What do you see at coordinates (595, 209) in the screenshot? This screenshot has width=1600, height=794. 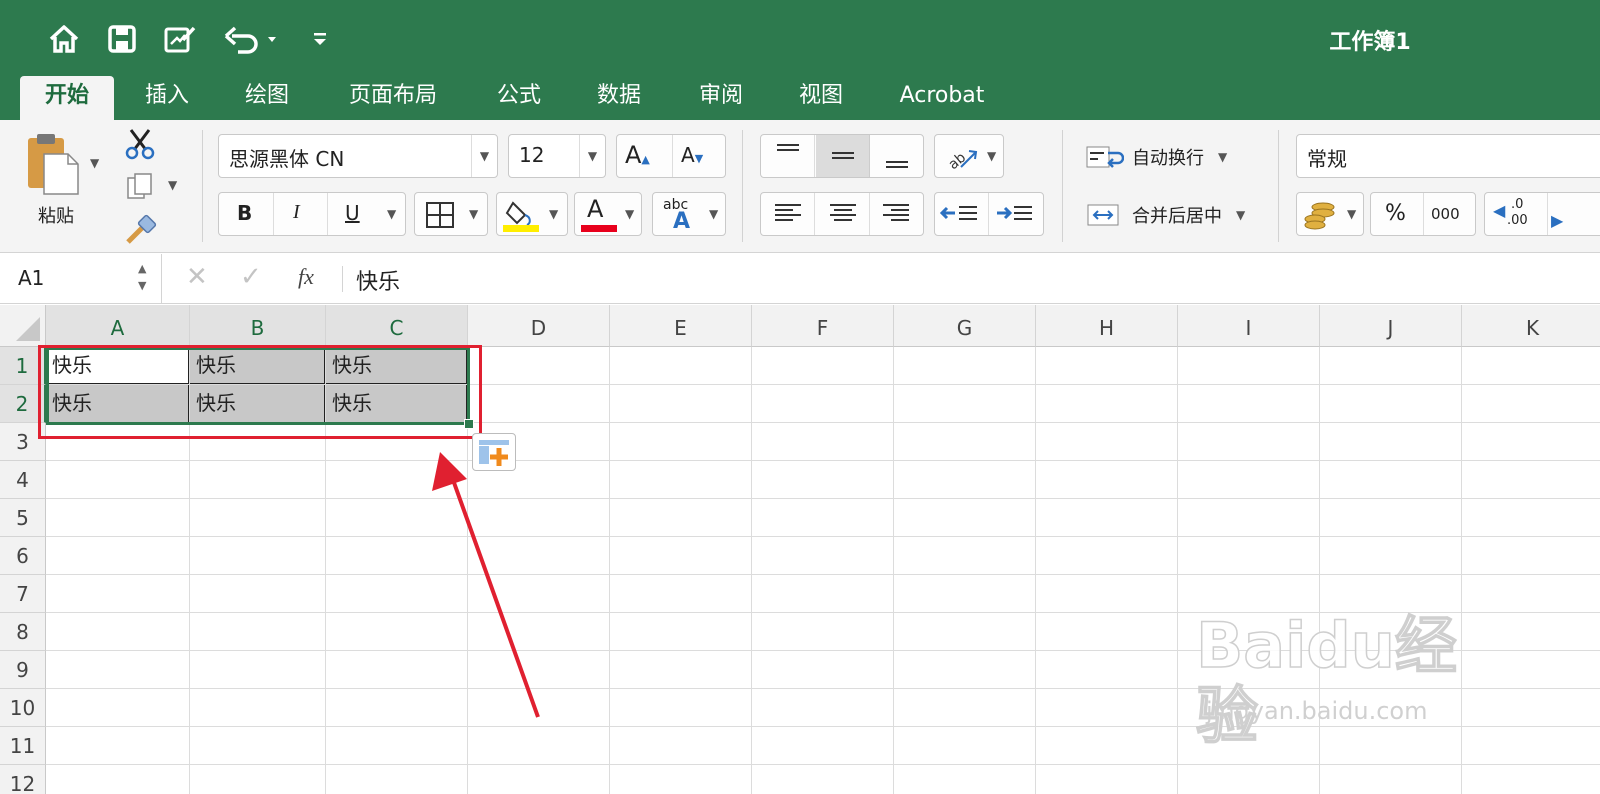 I see `font-color-letter: A` at bounding box center [595, 209].